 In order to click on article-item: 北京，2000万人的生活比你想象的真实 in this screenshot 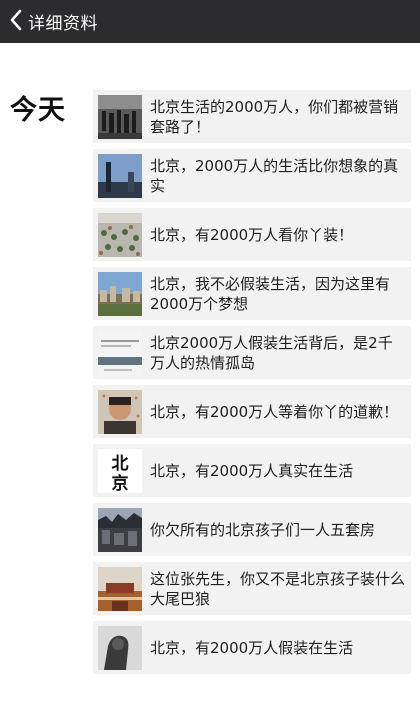, I will do `click(252, 175)`.